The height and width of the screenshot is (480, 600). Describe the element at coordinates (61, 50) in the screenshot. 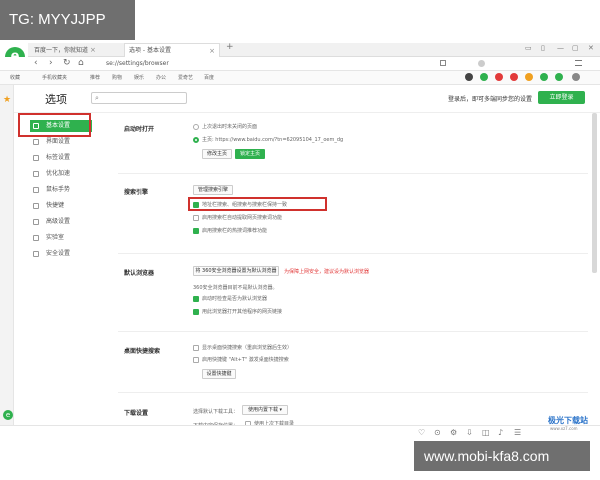

I see `tab-label: 百度一下，你就知道` at that location.